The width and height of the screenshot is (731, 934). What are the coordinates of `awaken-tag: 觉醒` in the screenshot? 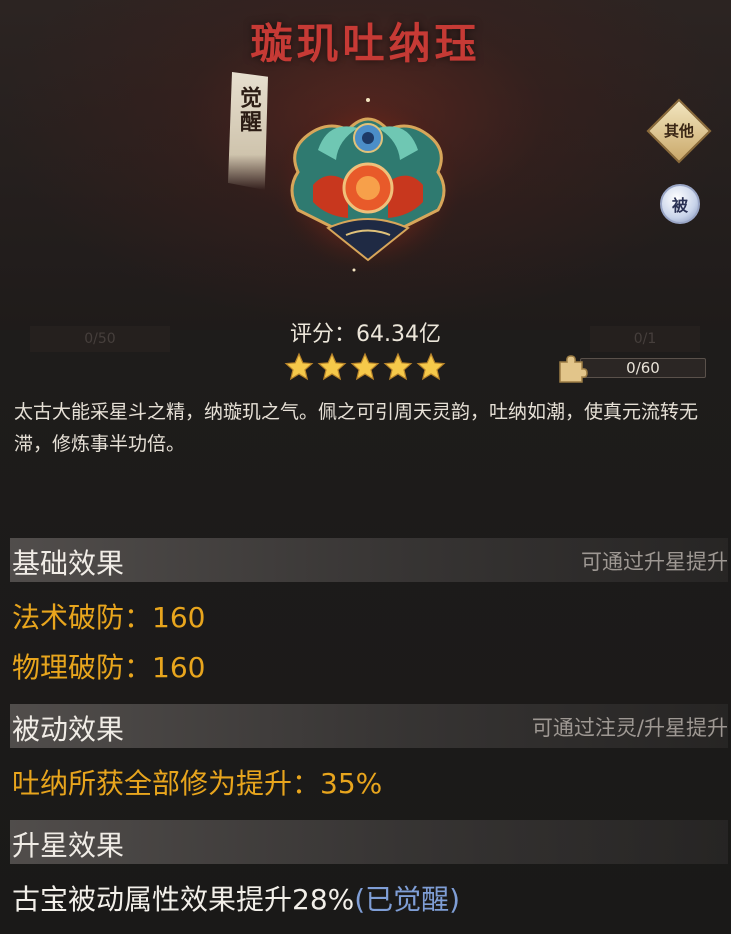 It's located at (248, 131).